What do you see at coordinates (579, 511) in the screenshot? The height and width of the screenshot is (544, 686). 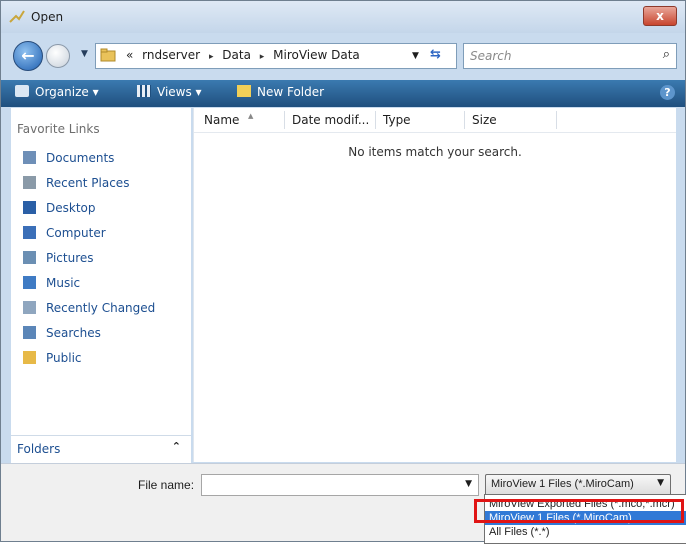 I see `highlight-box` at bounding box center [579, 511].